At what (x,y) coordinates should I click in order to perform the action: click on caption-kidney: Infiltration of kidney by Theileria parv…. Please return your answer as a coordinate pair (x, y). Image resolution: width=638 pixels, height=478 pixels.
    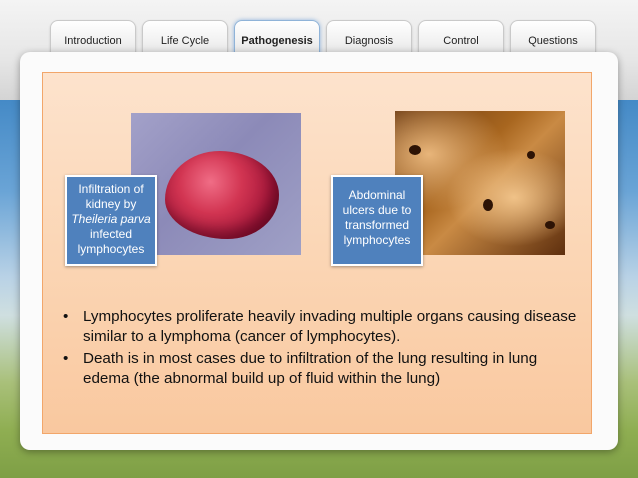
    Looking at the image, I should click on (111, 220).